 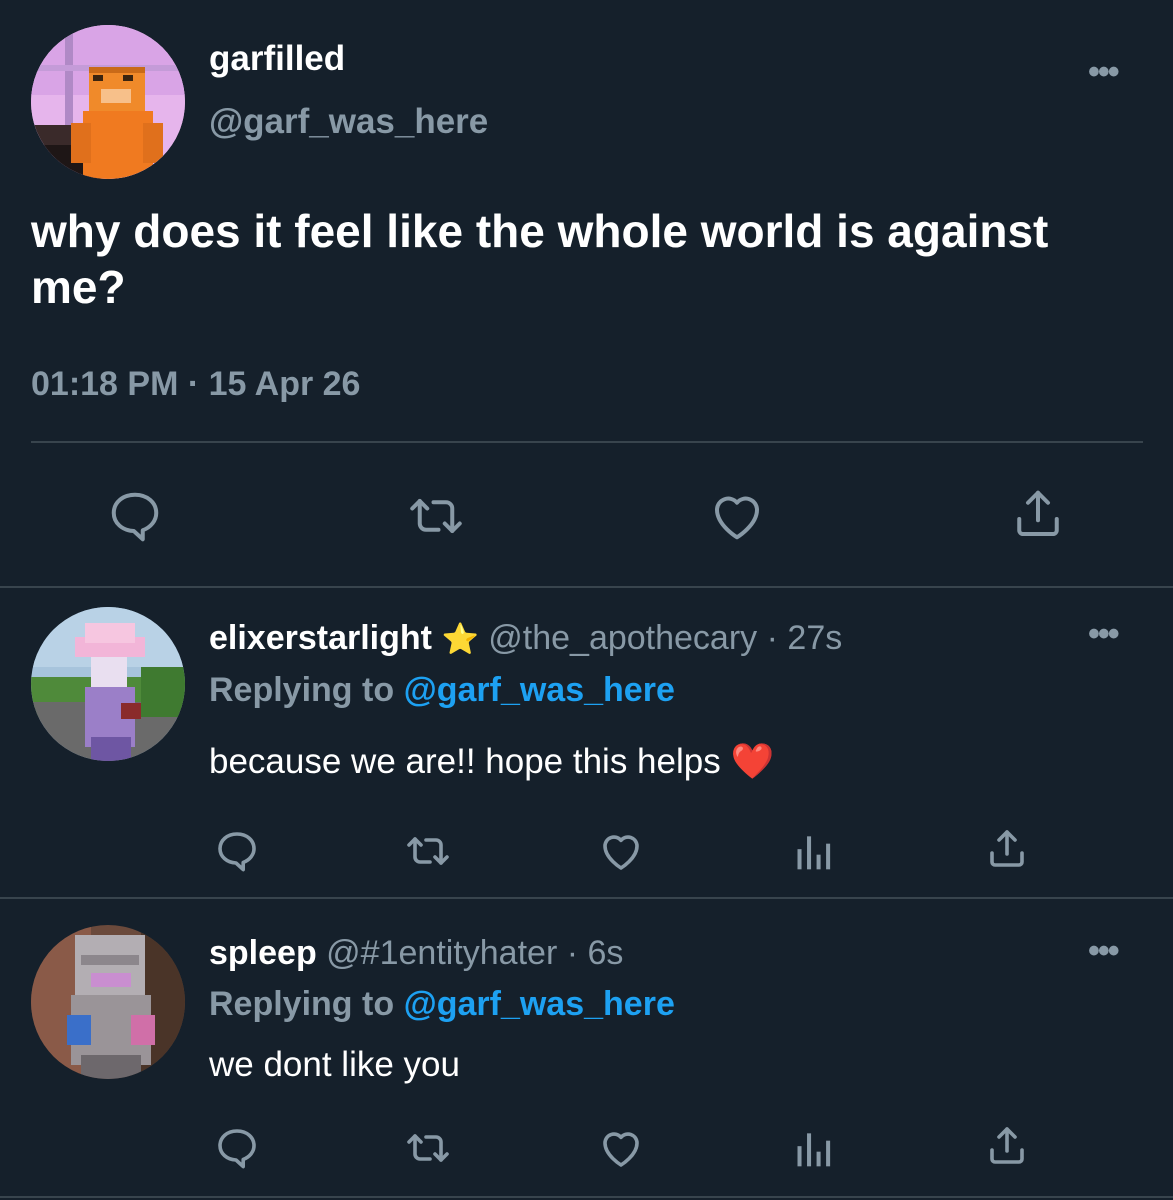 What do you see at coordinates (320, 638) in the screenshot?
I see `reply-display-name: elixerstarlight` at bounding box center [320, 638].